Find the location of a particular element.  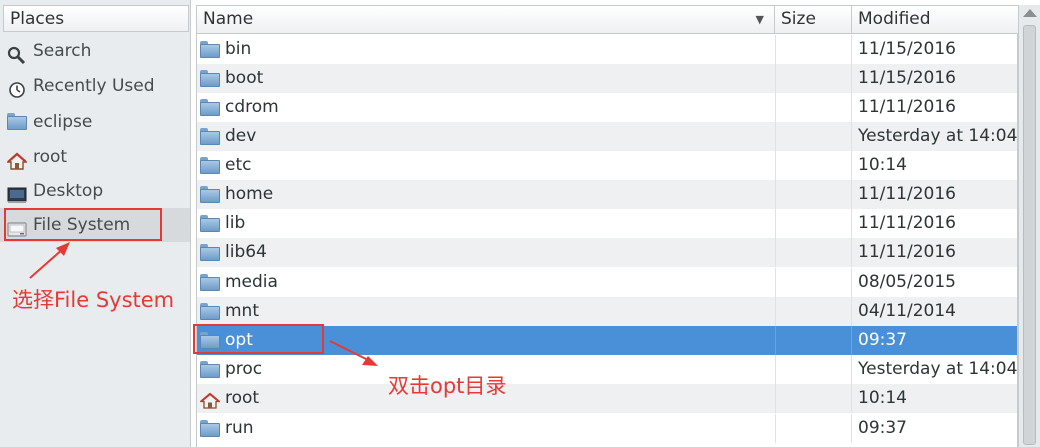

file-name: proc is located at coordinates (244, 369).